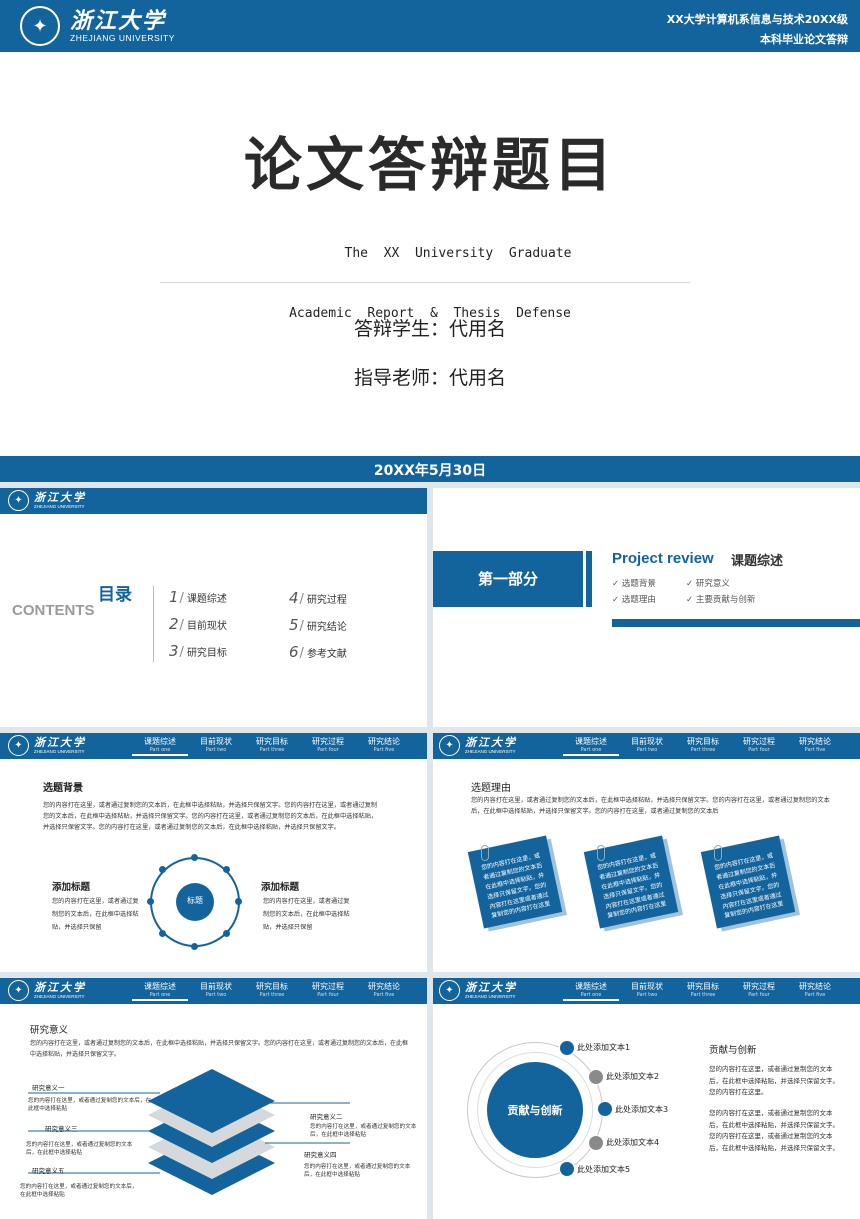 This screenshot has height=1219, width=860. I want to click on meaning-text-2: 您的内容打在这里，或者通过复制您的文本后，在此框中选择粘贴, so click(363, 1131).